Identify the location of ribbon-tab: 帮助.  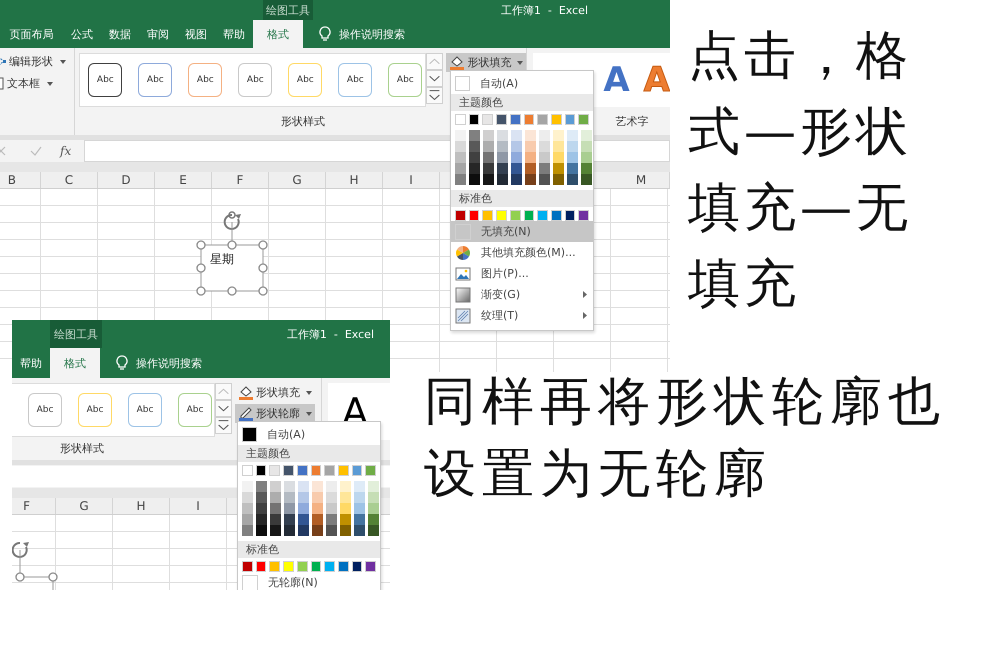
(234, 34).